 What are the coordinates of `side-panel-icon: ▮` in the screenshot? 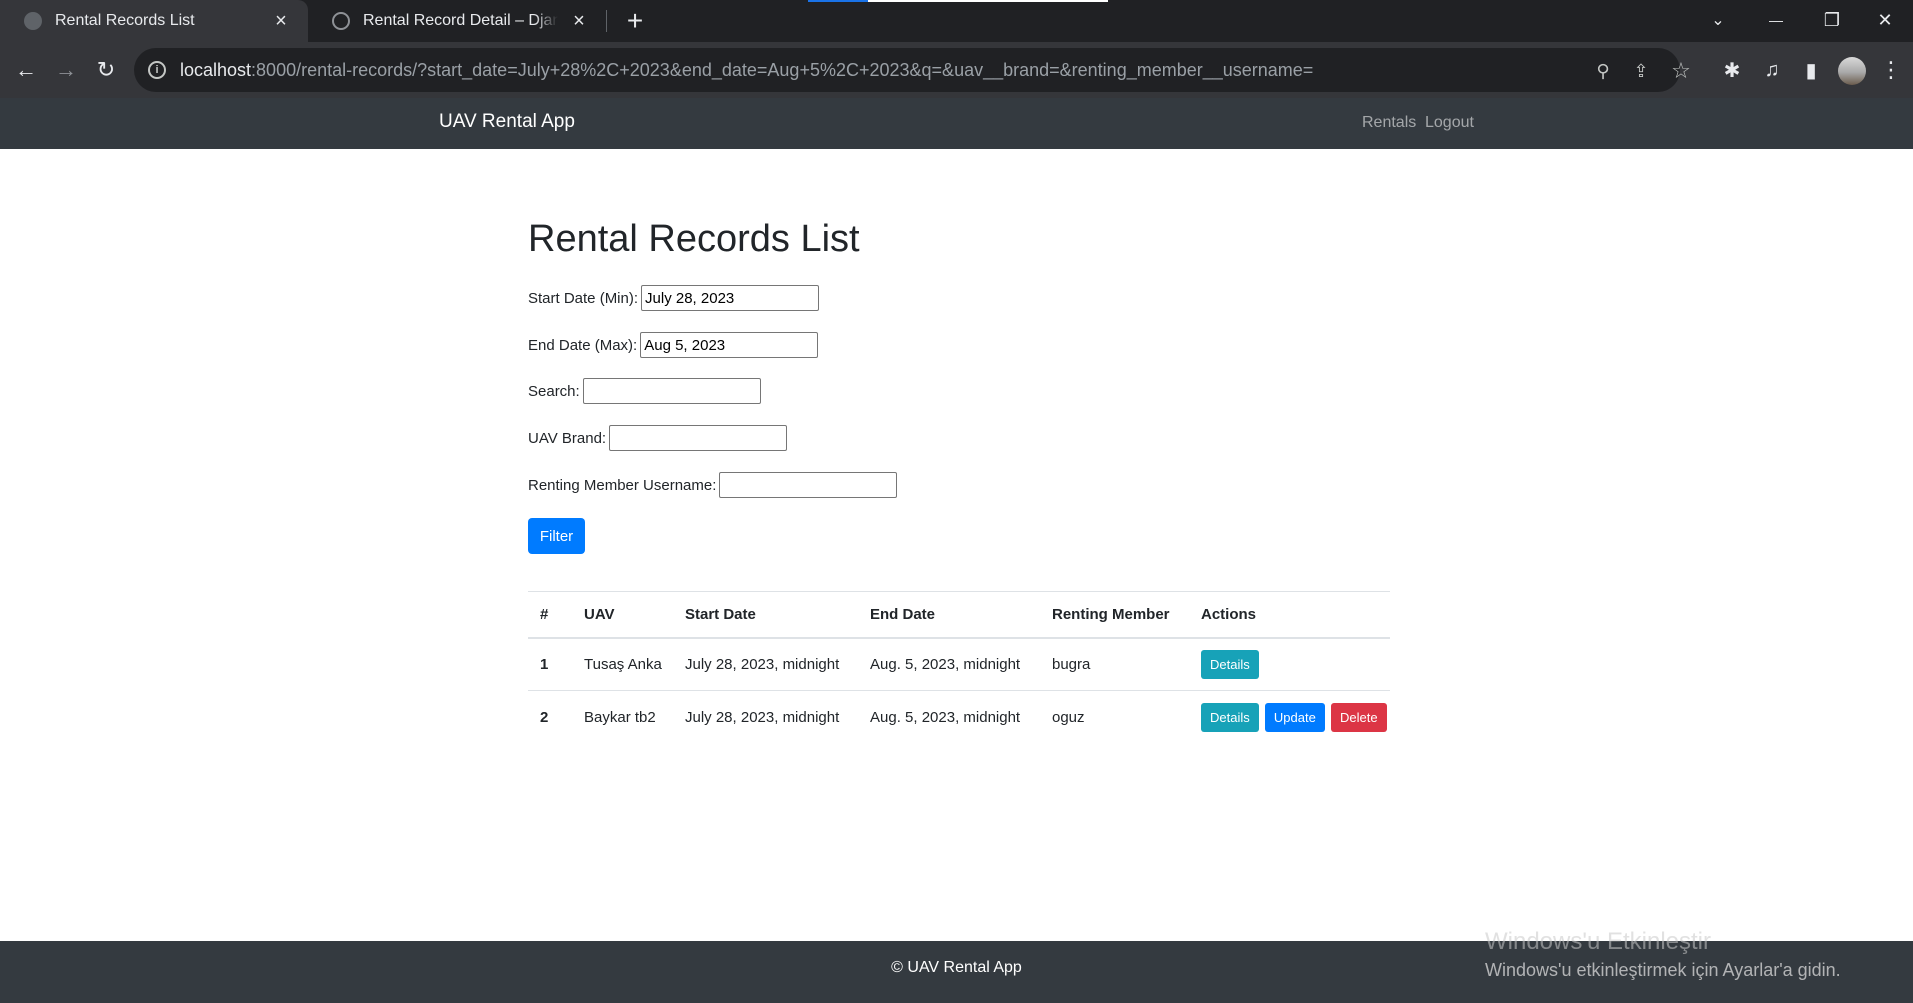 It's located at (1811, 70).